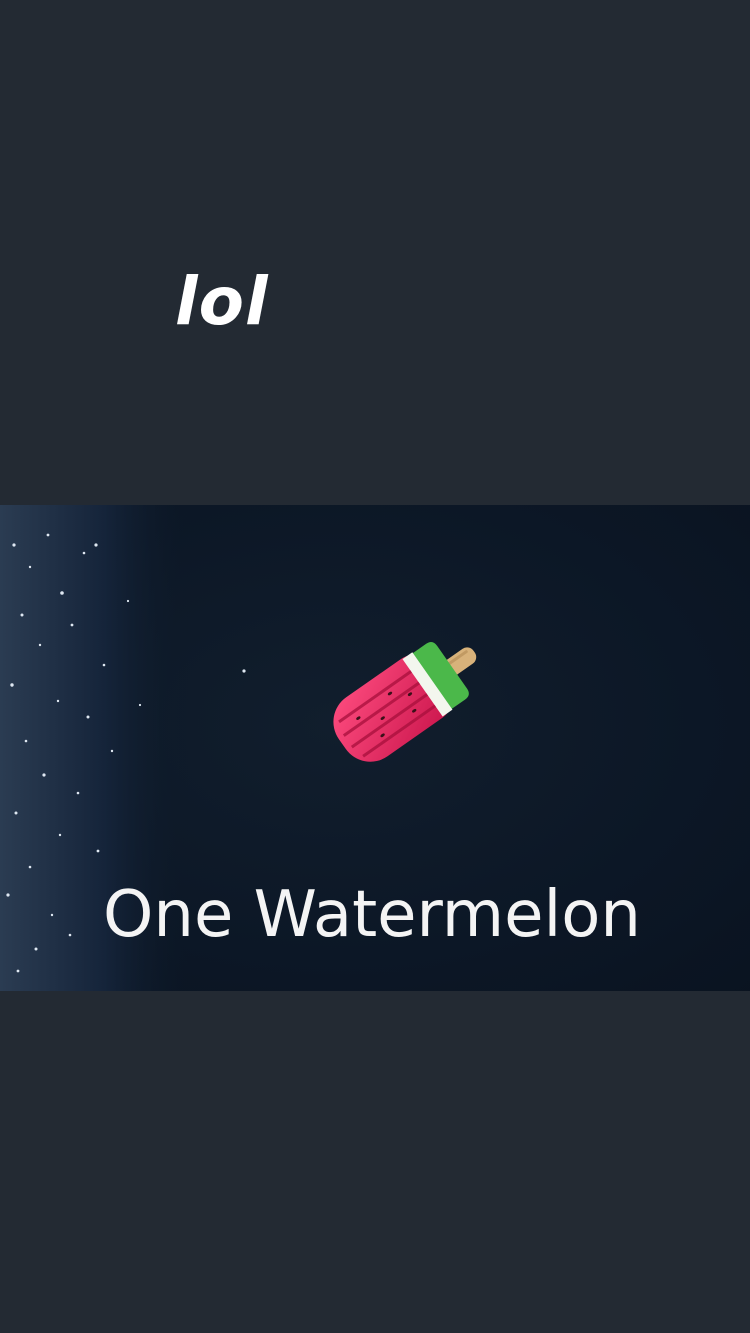  Describe the element at coordinates (372, 915) in the screenshot. I see `video-title-text: One Watermelon` at that location.